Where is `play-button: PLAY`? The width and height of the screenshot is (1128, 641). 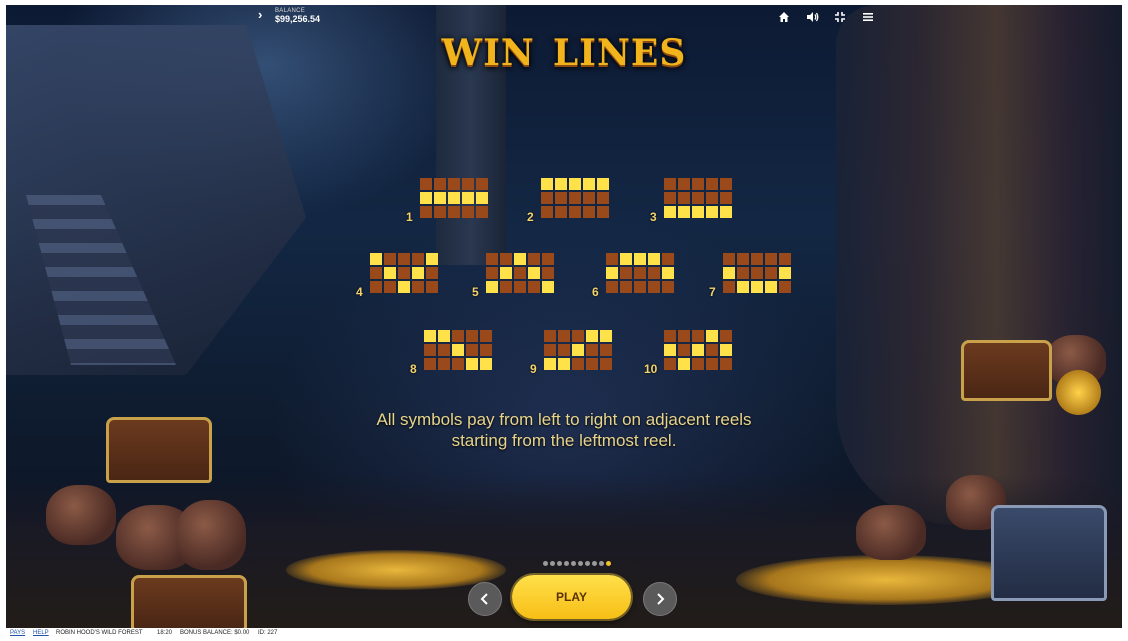
play-button: PLAY is located at coordinates (571, 597).